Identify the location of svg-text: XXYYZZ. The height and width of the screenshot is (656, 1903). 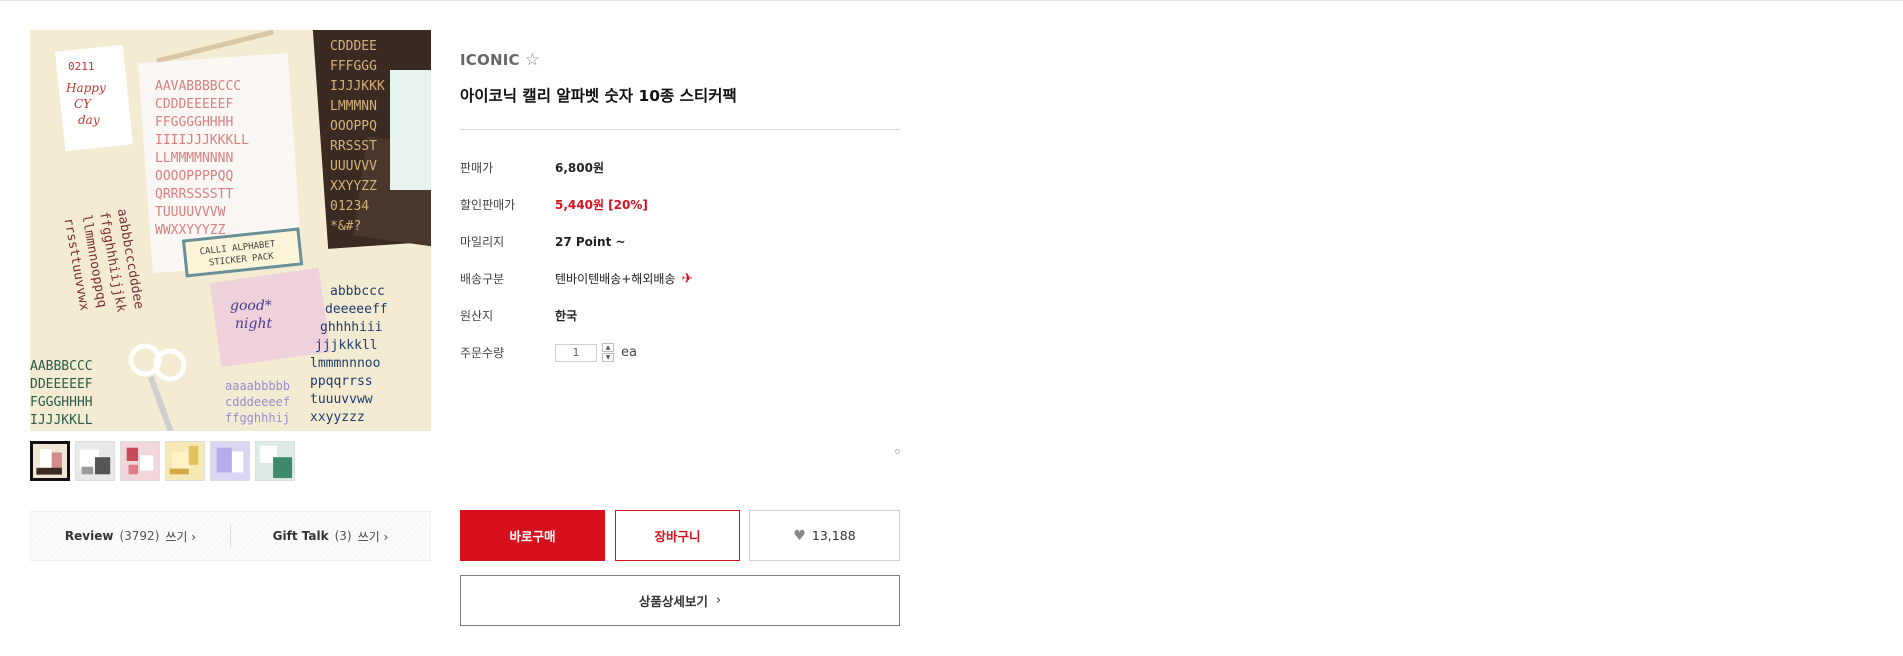
(353, 186).